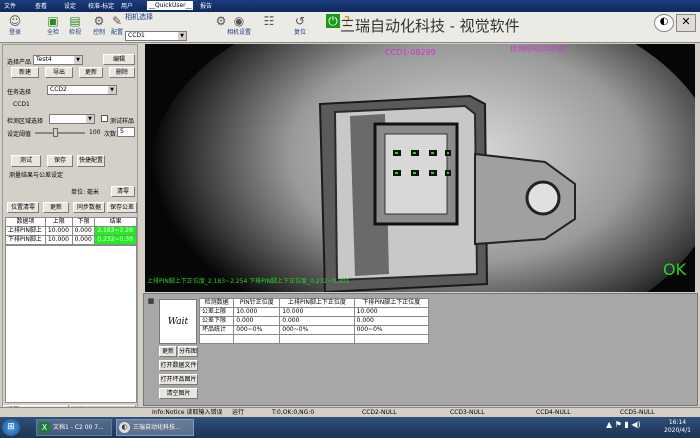  Describe the element at coordinates (122, 207) in the screenshot. I see `save-tolerance-button: 保存公差` at that location.